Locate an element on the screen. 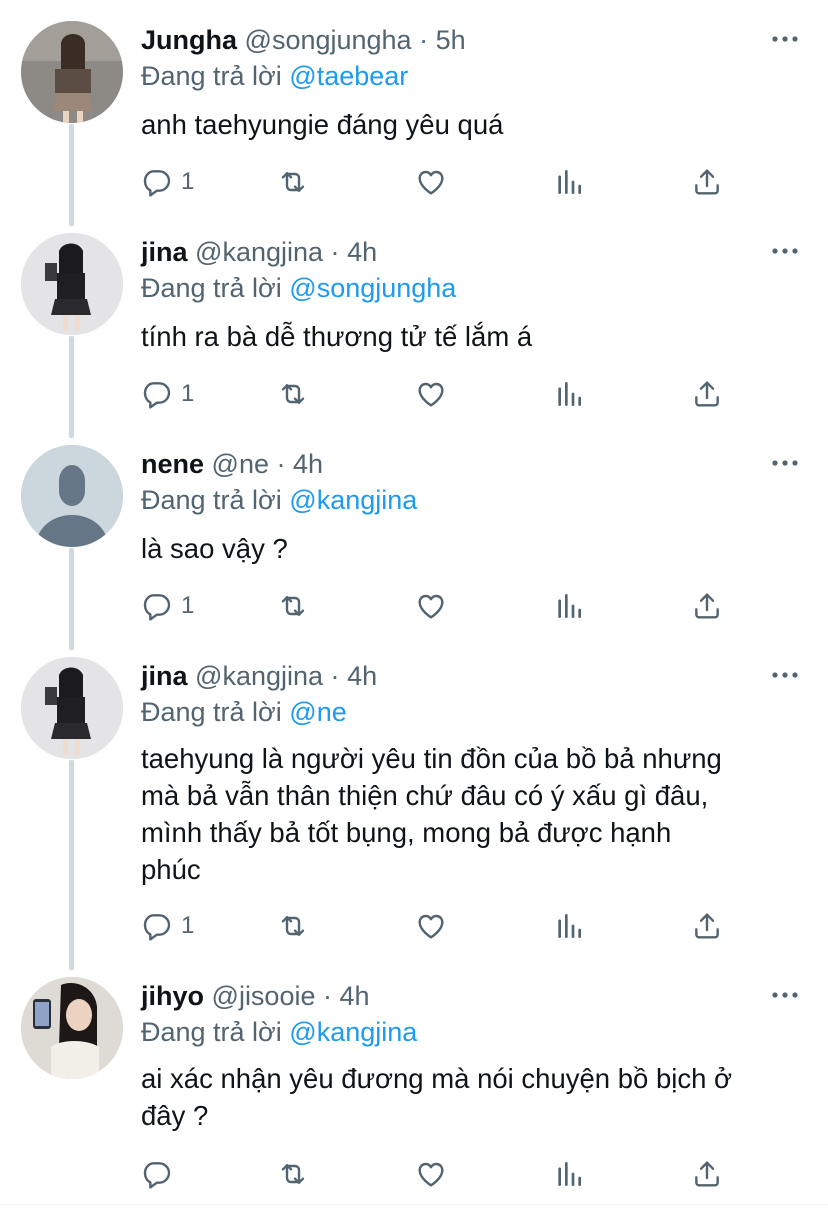 Image resolution: width=828 pixels, height=1209 pixels. retweet-icon is located at coordinates (293, 182).